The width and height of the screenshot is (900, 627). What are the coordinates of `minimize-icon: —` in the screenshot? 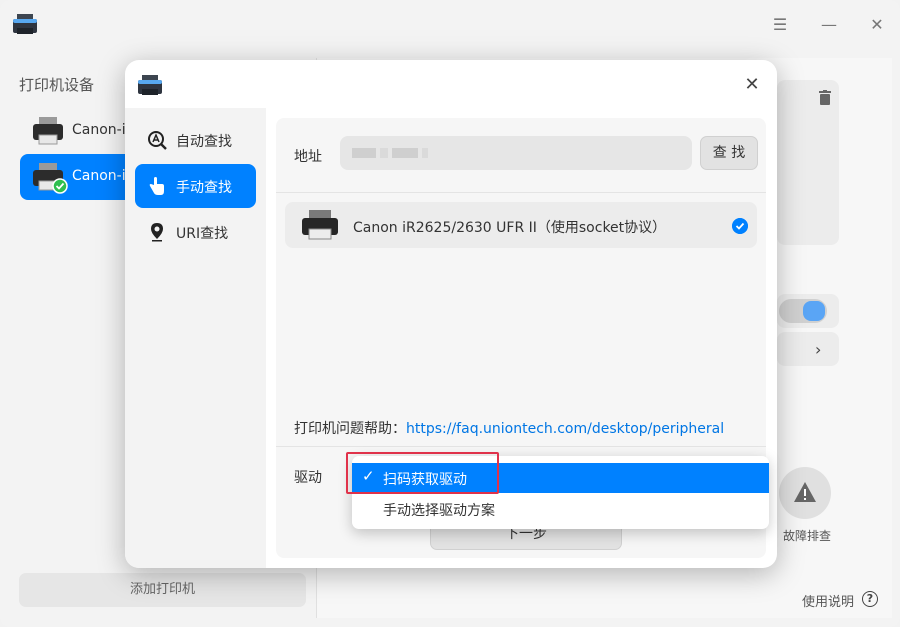 It's located at (829, 25).